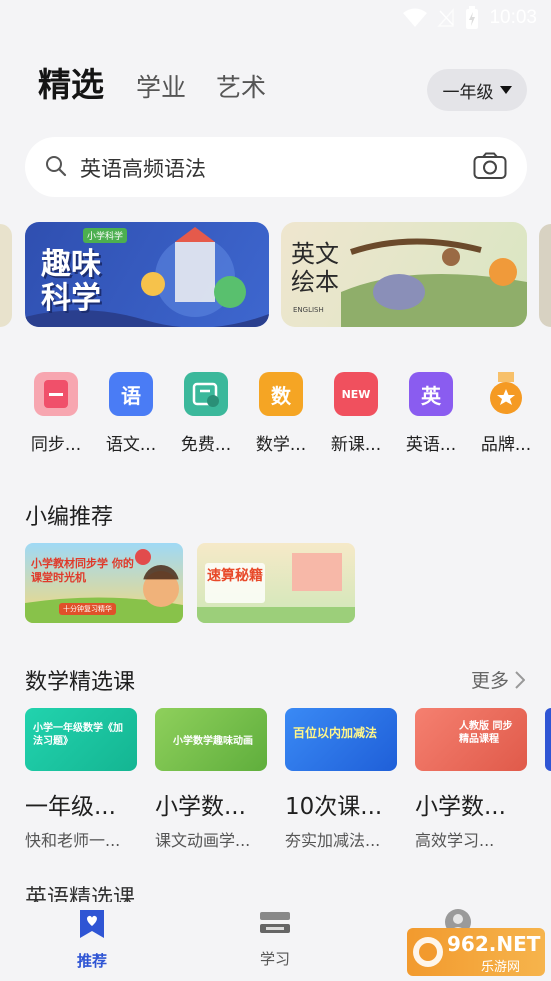 This screenshot has height=981, width=551. I want to click on course-card-peek, so click(548, 739).